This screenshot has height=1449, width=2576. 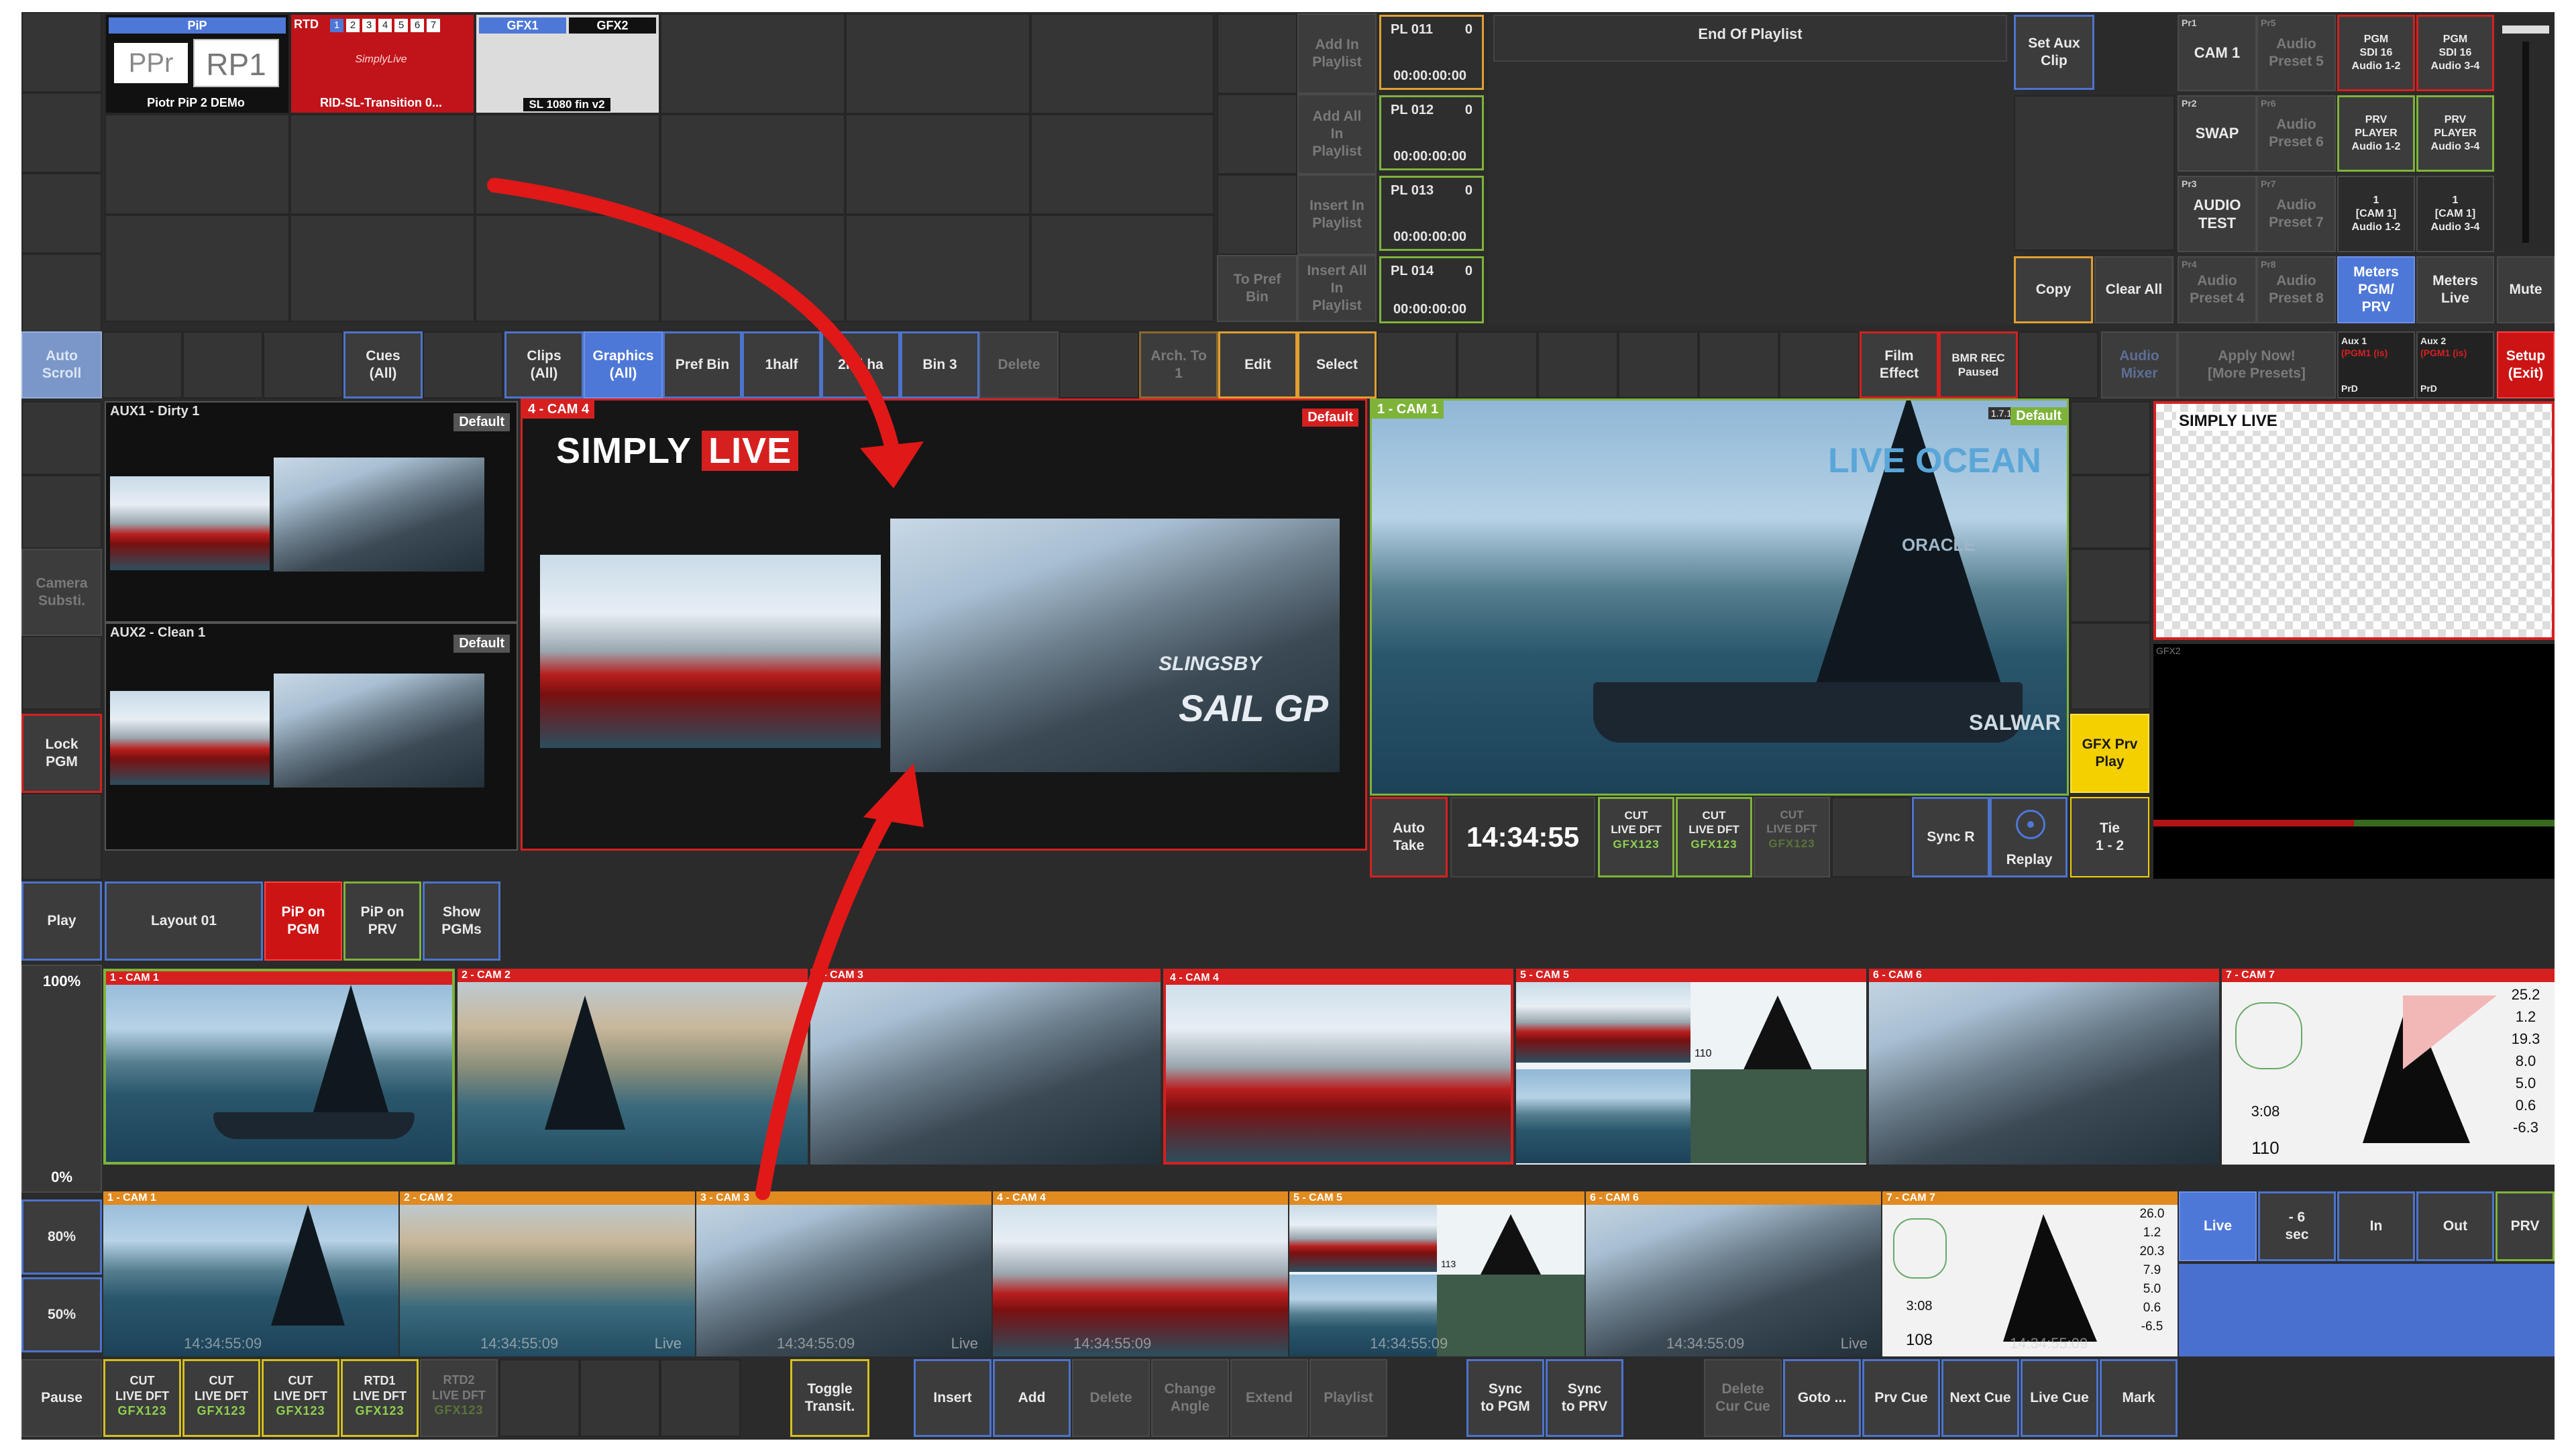 I want to click on annotation-arrows, so click(x=705, y=689).